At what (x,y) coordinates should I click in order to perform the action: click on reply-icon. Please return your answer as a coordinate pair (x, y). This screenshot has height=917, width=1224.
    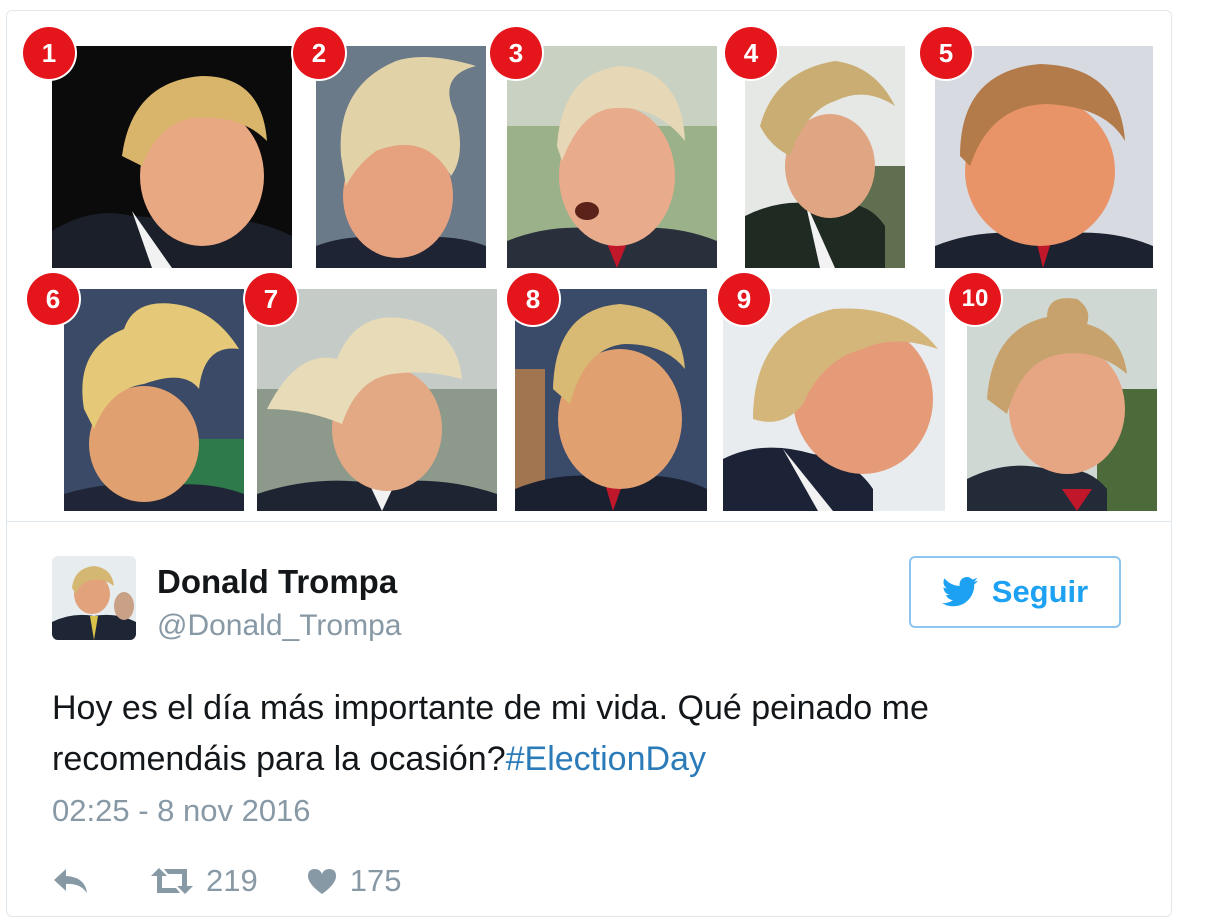
    Looking at the image, I should click on (70, 881).